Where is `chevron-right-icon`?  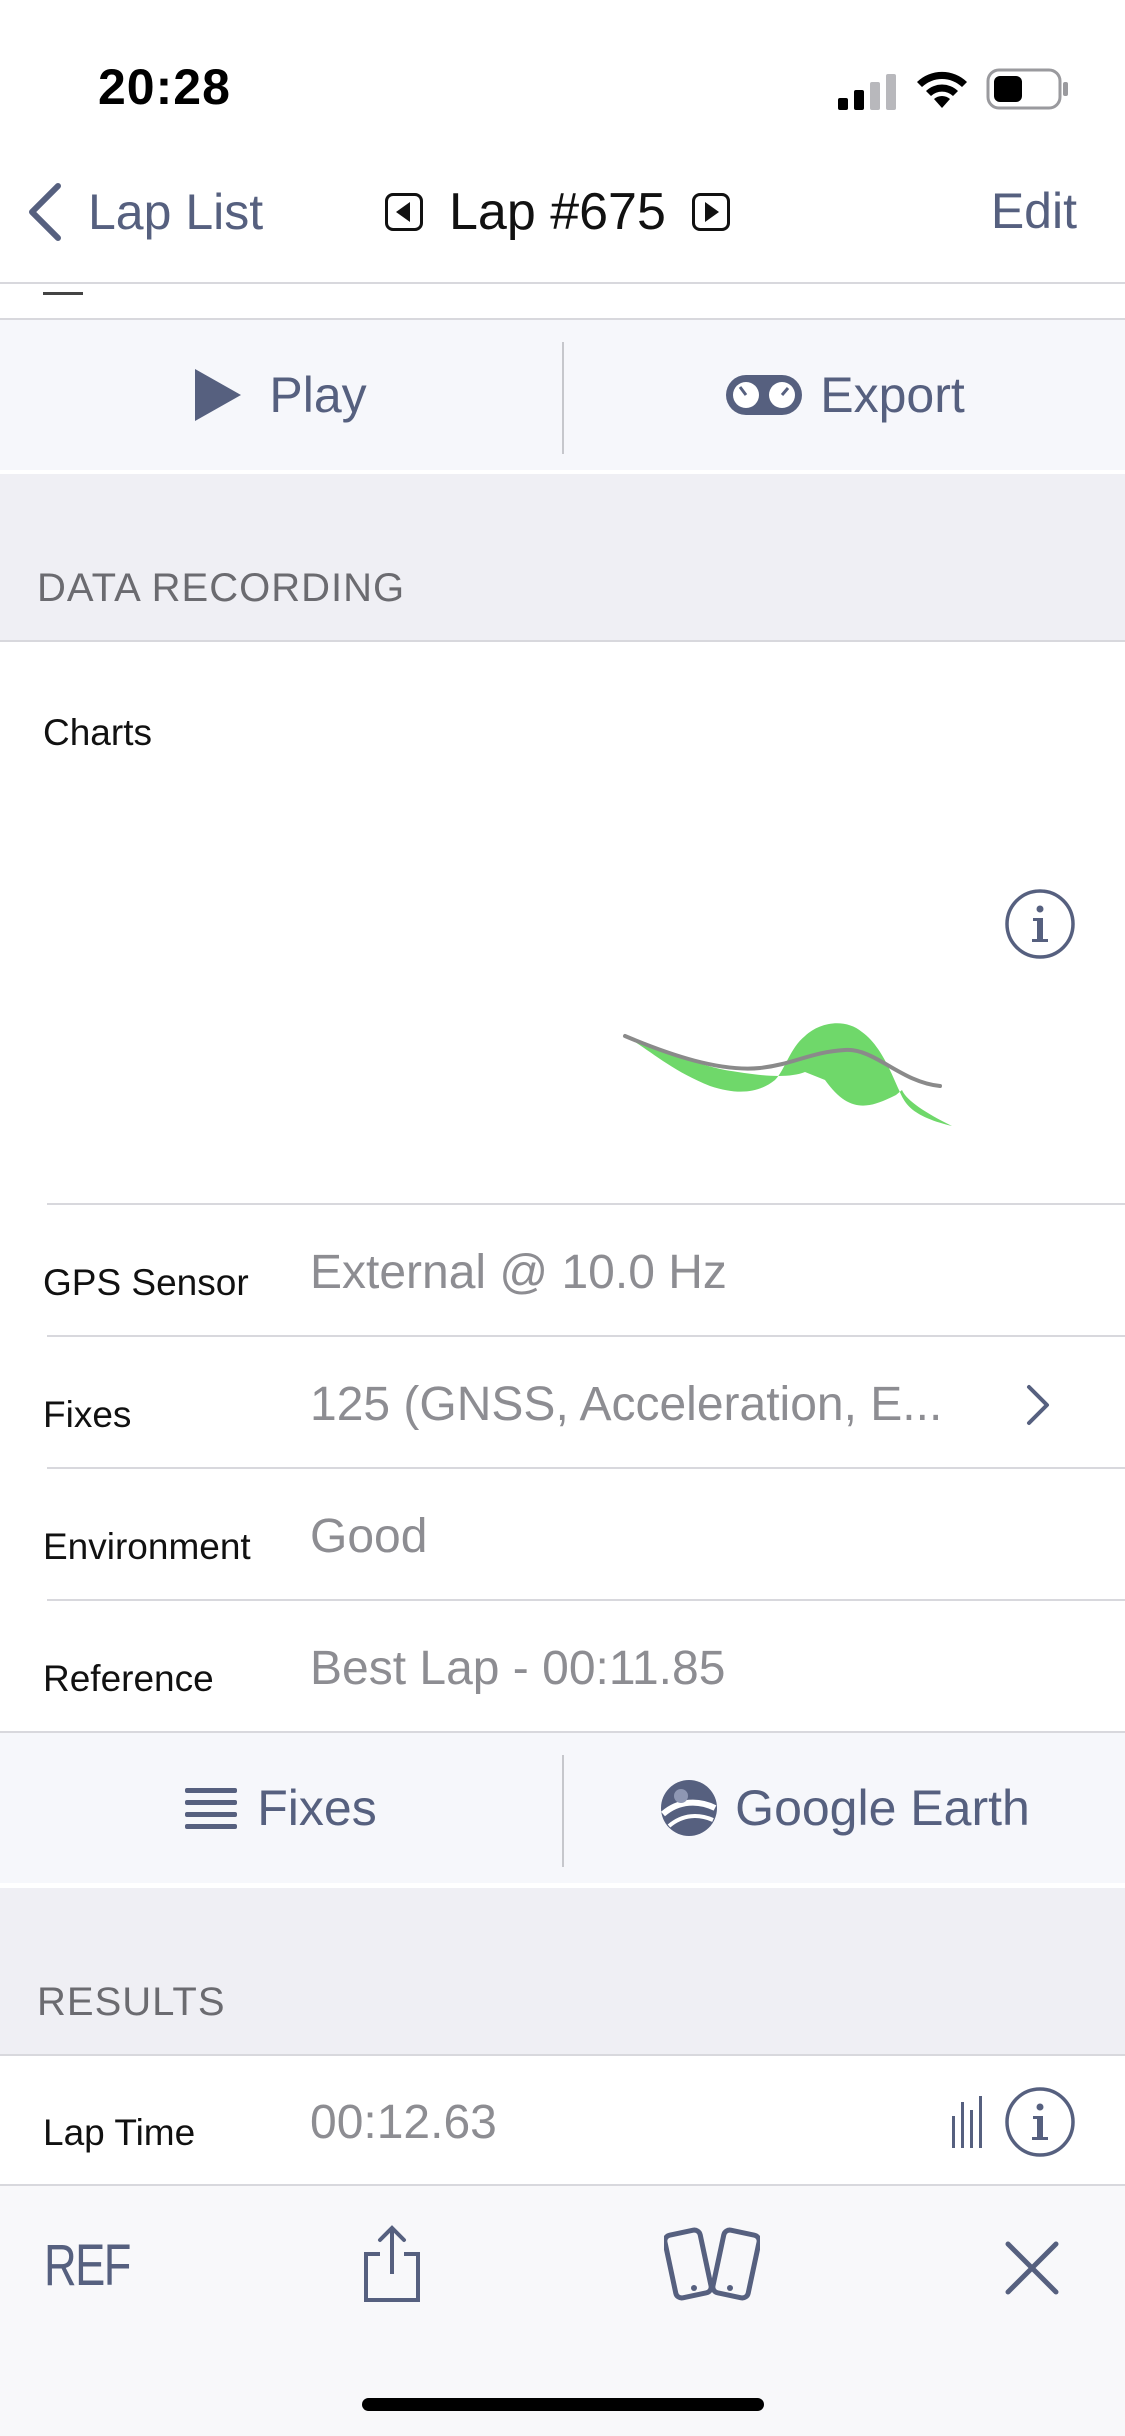
chevron-right-icon is located at coordinates (1039, 1405).